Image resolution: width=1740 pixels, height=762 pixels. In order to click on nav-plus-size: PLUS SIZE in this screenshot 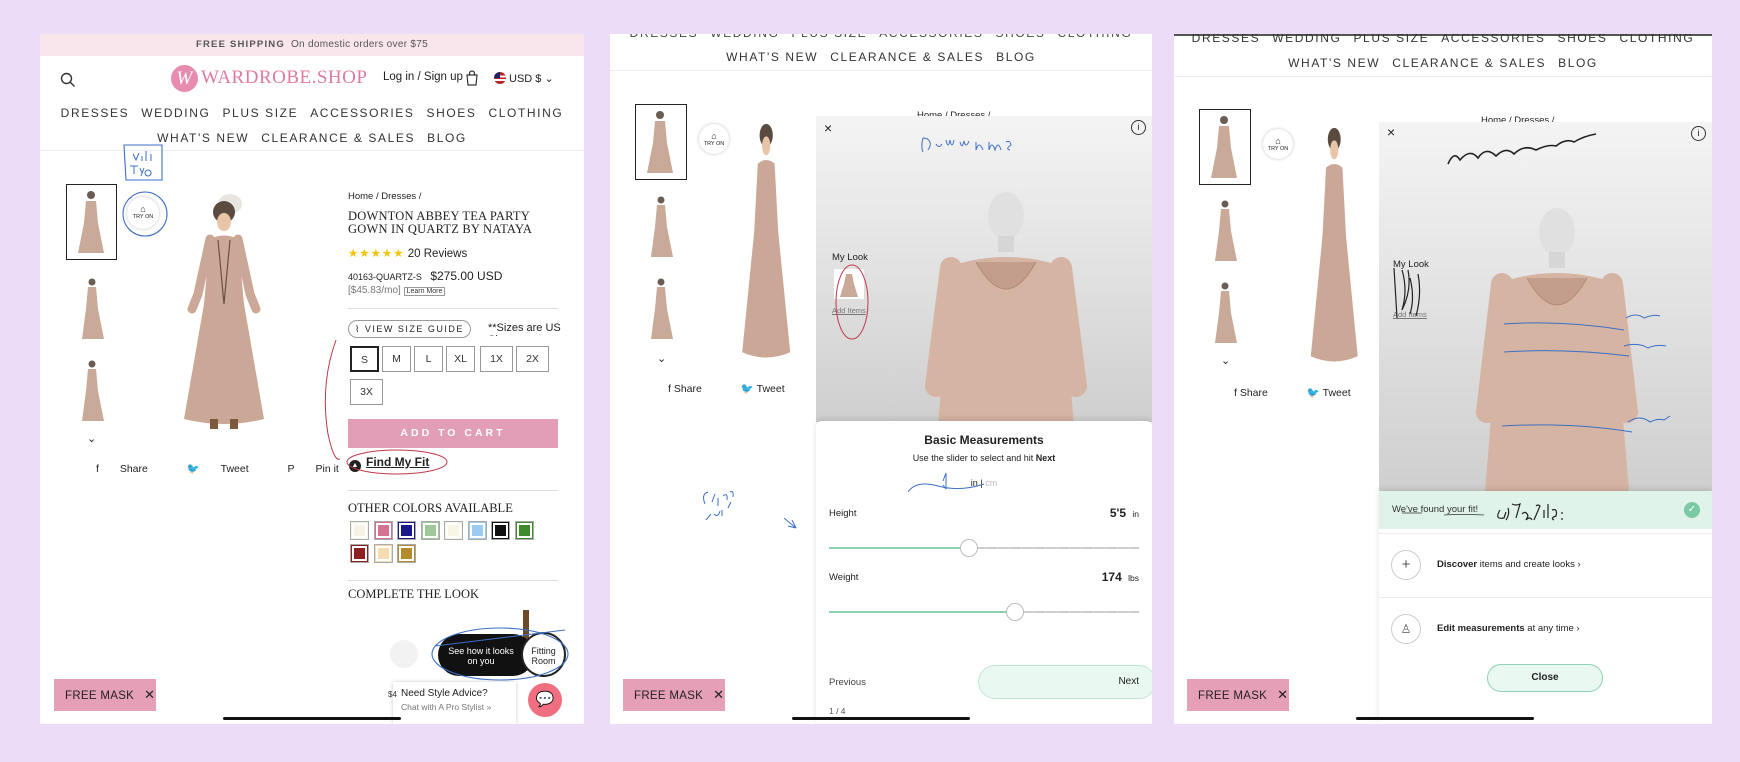, I will do `click(260, 113)`.